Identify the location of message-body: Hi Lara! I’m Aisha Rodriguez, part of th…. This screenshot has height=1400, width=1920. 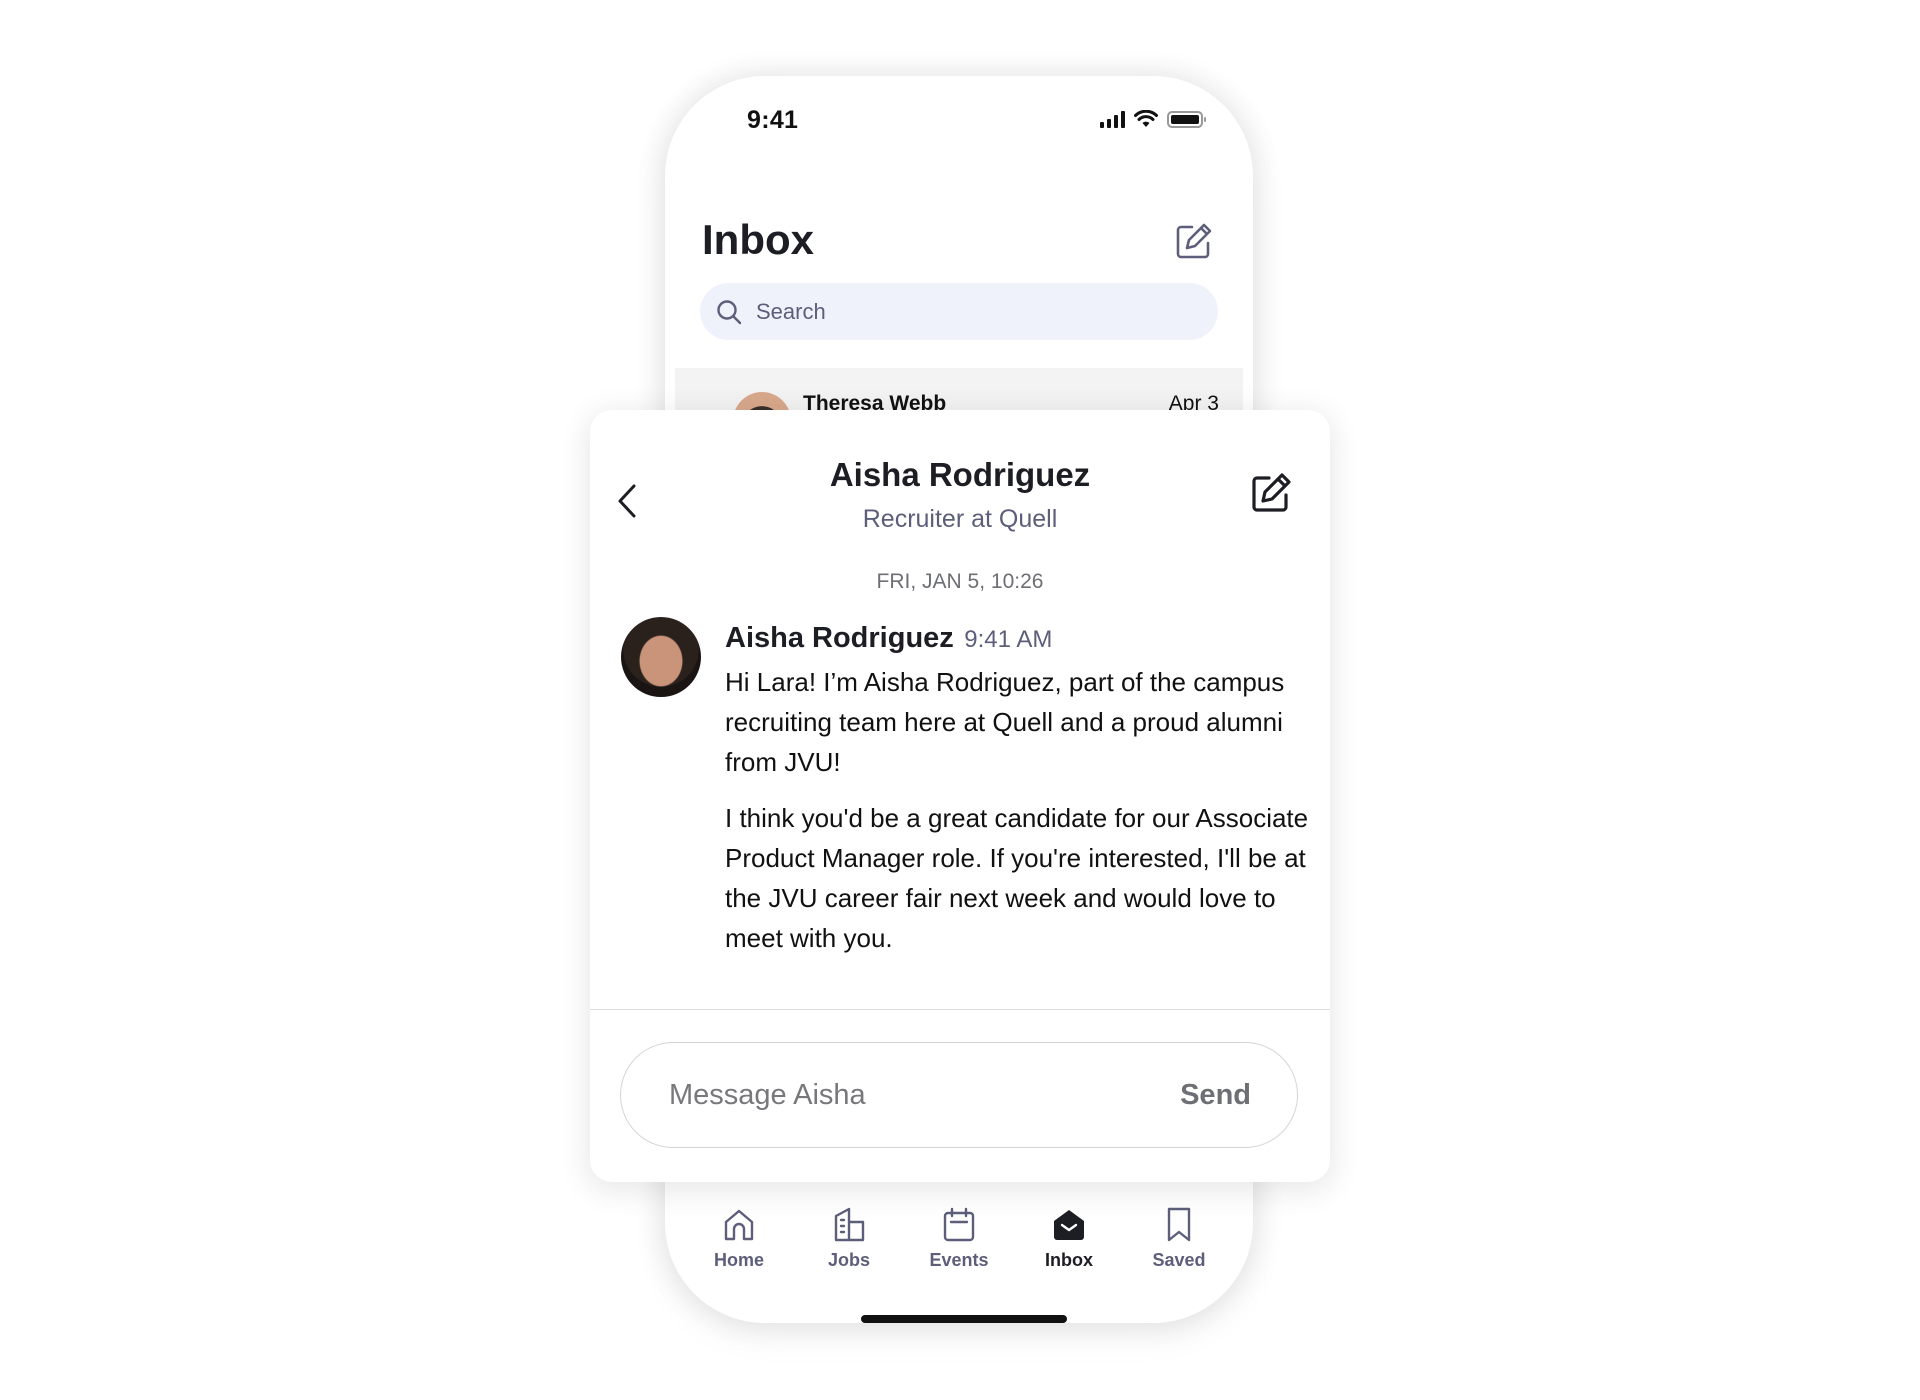
(1020, 818).